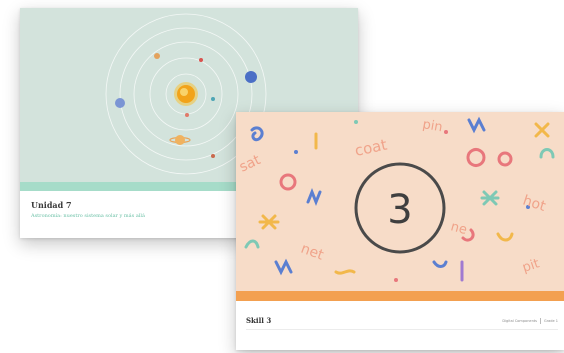 Image resolution: width=564 pixels, height=353 pixels. What do you see at coordinates (251, 77) in the screenshot?
I see `planet-blue-icon` at bounding box center [251, 77].